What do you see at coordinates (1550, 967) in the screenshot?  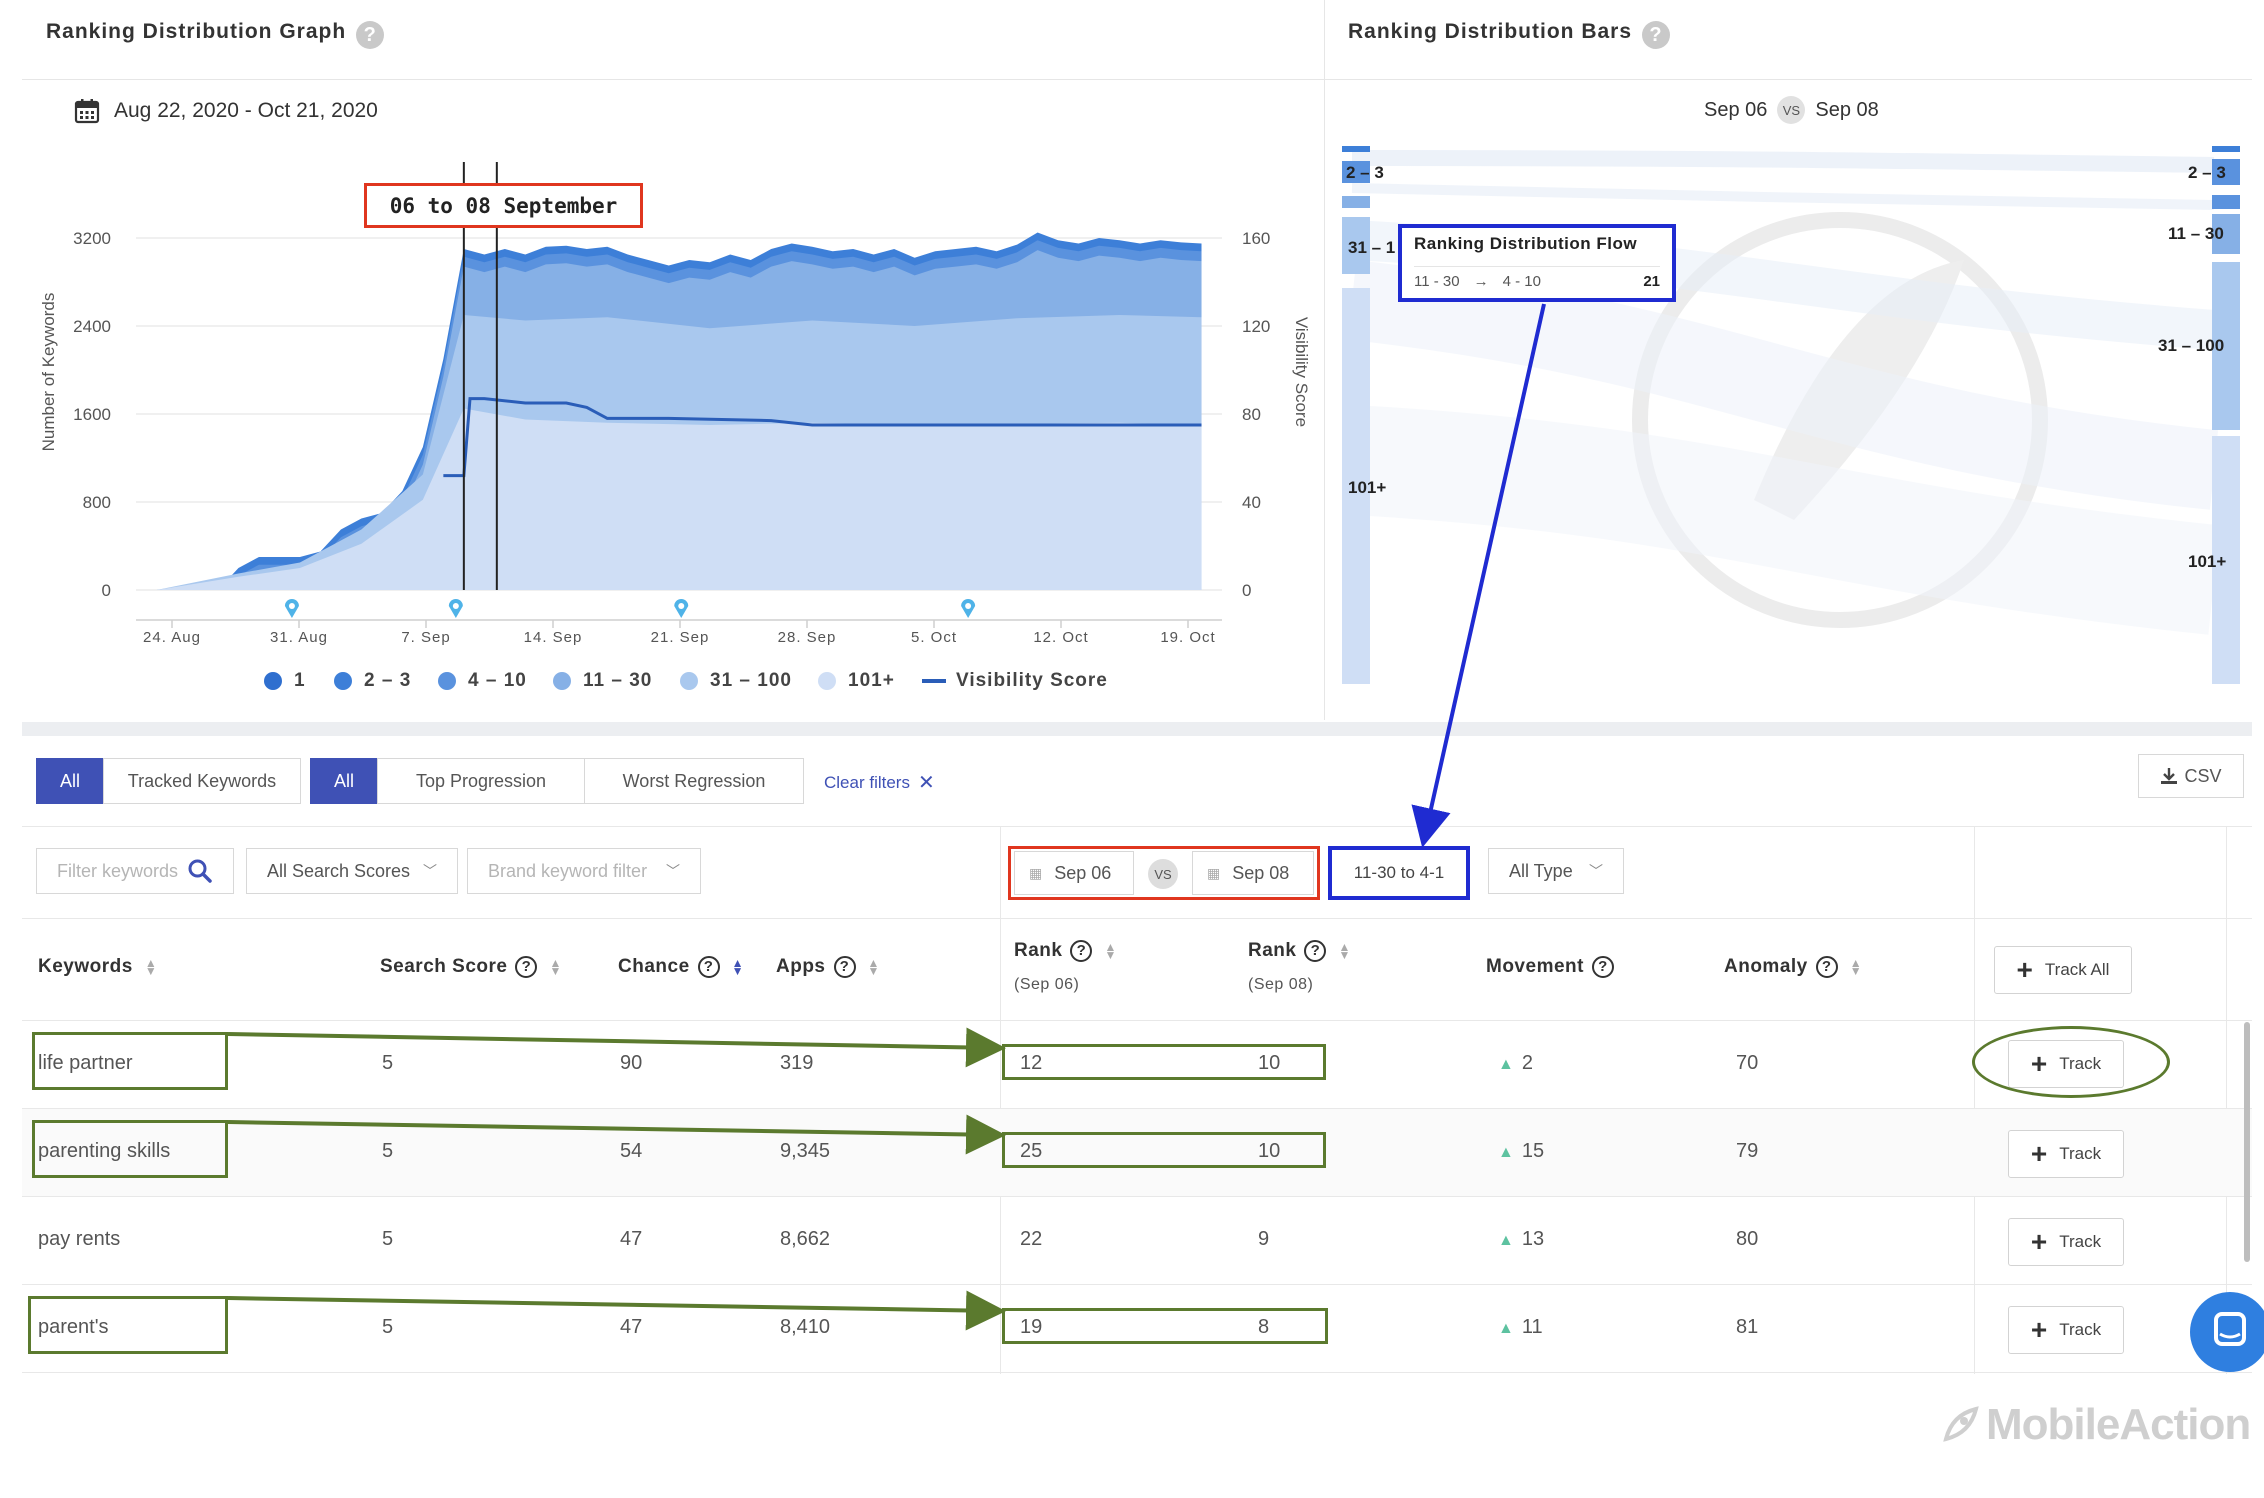 I see `header-movement: Movement?` at bounding box center [1550, 967].